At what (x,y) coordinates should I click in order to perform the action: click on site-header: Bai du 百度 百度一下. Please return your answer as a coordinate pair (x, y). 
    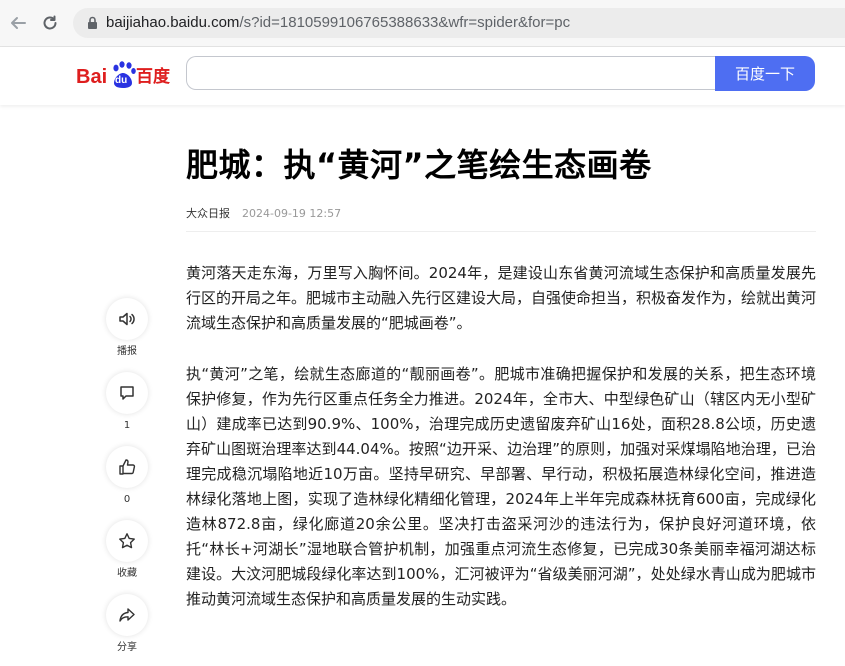
    Looking at the image, I should click on (422, 76).